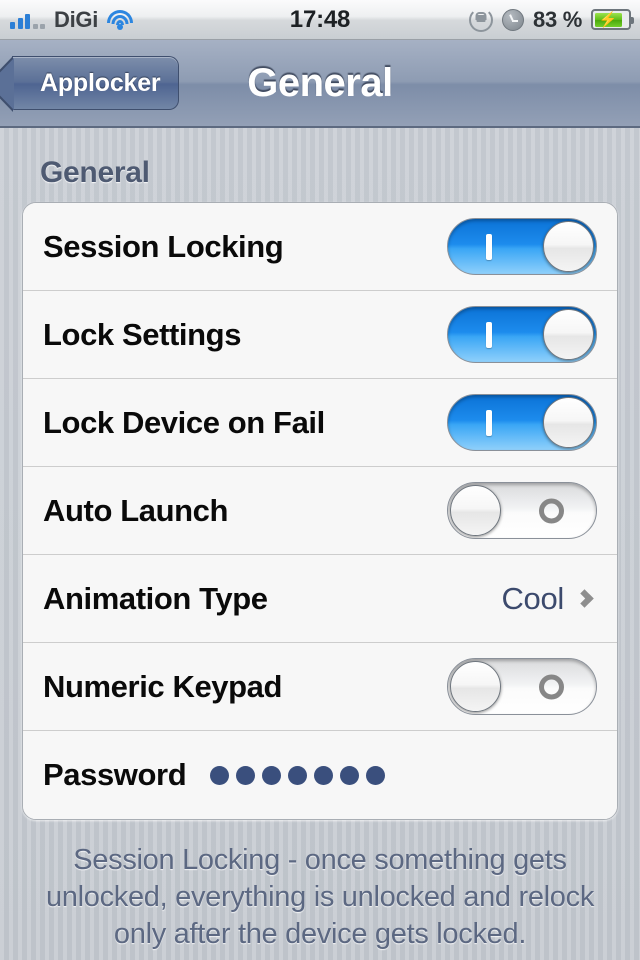 Image resolution: width=640 pixels, height=960 pixels. What do you see at coordinates (391, 775) in the screenshot?
I see `password-field` at bounding box center [391, 775].